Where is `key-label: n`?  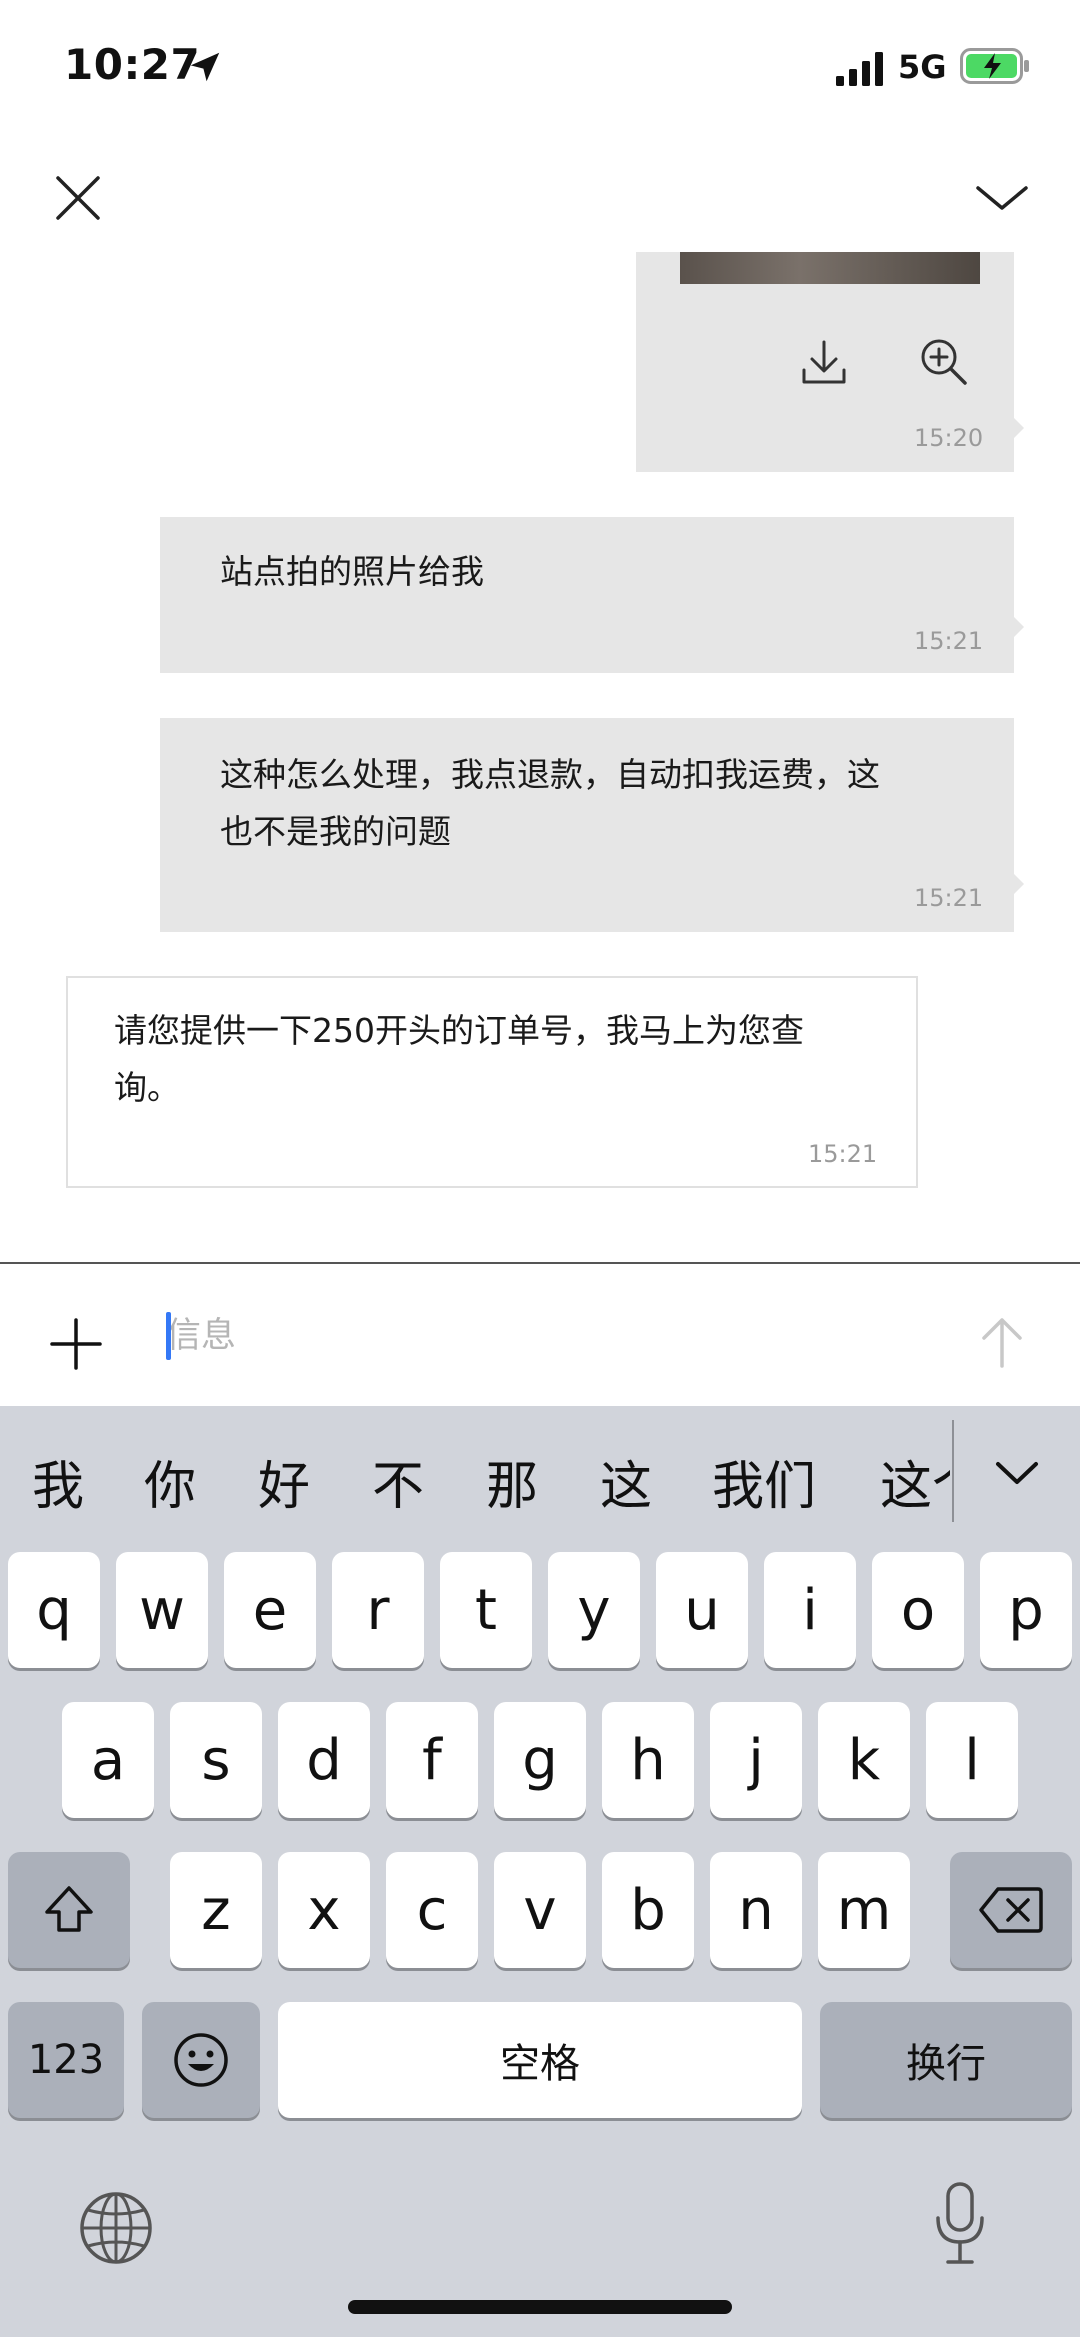 key-label: n is located at coordinates (756, 1910).